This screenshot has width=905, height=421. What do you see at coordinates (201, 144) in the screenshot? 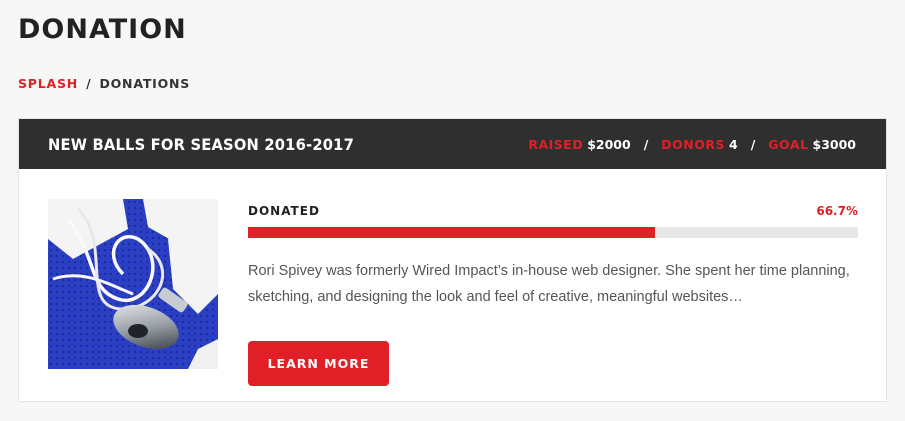
I see `campaign-title: NEW BALLS FOR SEASON 2016-2017` at bounding box center [201, 144].